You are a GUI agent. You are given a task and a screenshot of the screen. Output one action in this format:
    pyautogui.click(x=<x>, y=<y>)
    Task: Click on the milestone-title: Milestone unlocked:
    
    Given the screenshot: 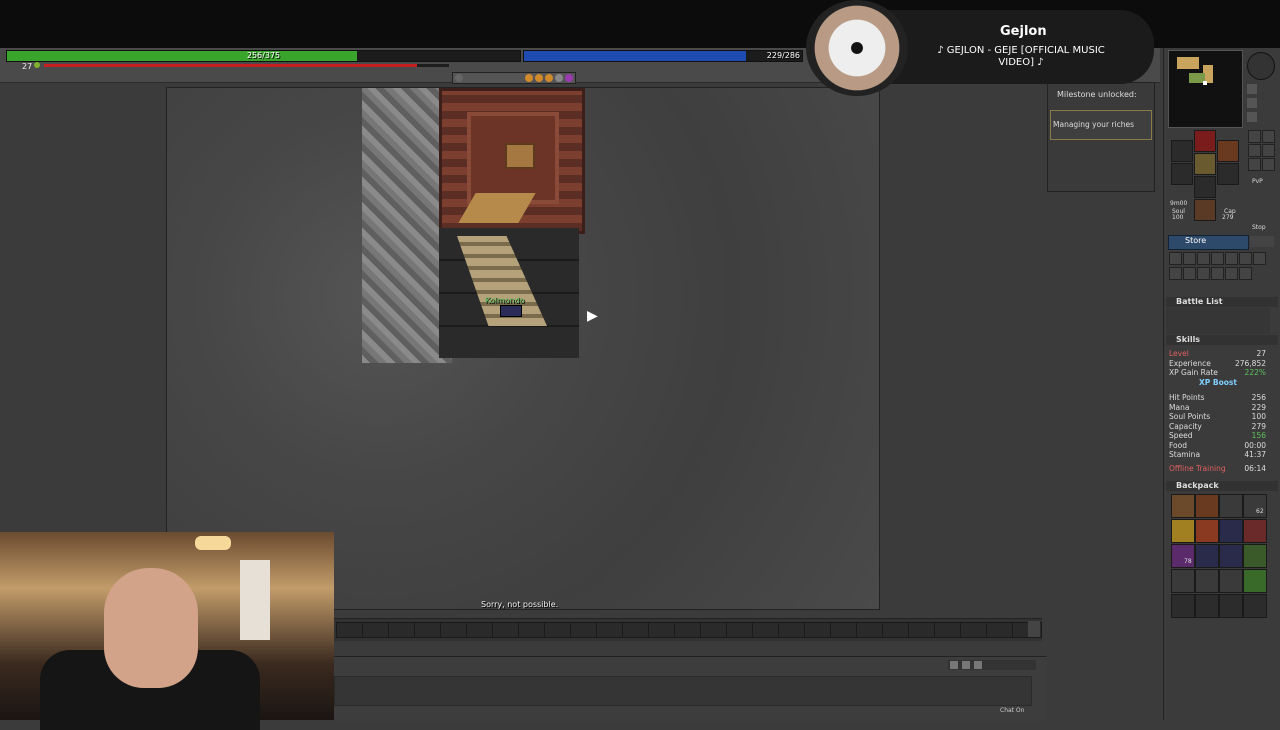 What is the action you would take?
    pyautogui.click(x=1097, y=94)
    